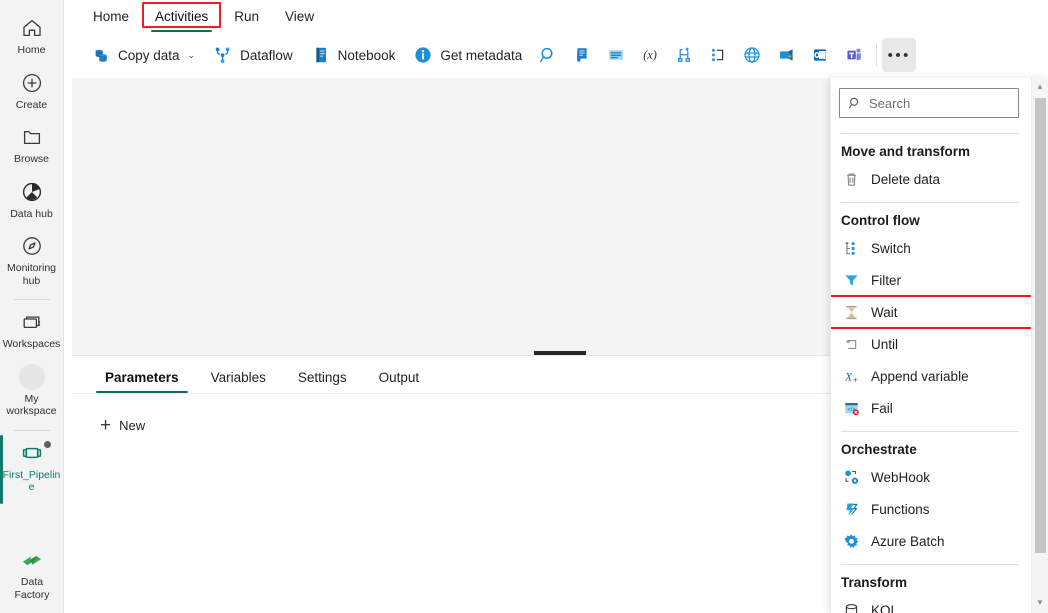  What do you see at coordinates (1, 469) in the screenshot?
I see `selection-accent-bar` at bounding box center [1, 469].